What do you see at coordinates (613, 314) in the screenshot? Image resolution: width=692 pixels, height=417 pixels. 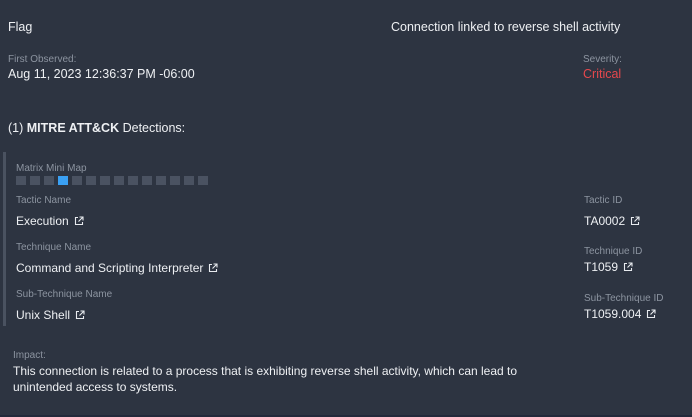 I see `subtechnique-id: T1059.004` at bounding box center [613, 314].